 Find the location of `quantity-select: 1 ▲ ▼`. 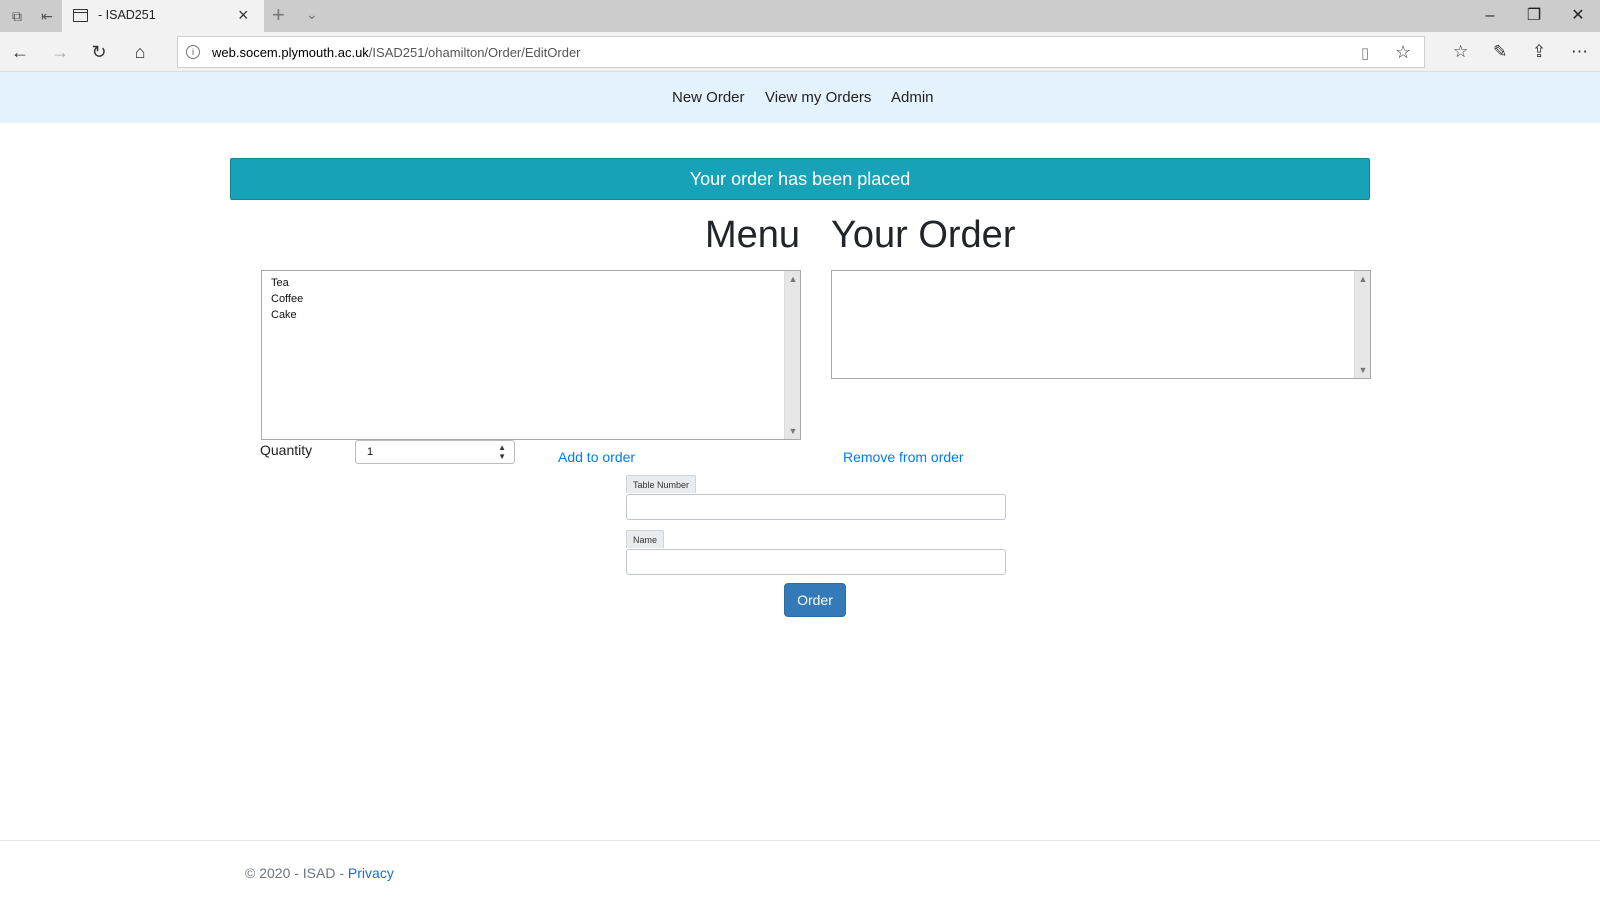

quantity-select: 1 ▲ ▼ is located at coordinates (435, 452).